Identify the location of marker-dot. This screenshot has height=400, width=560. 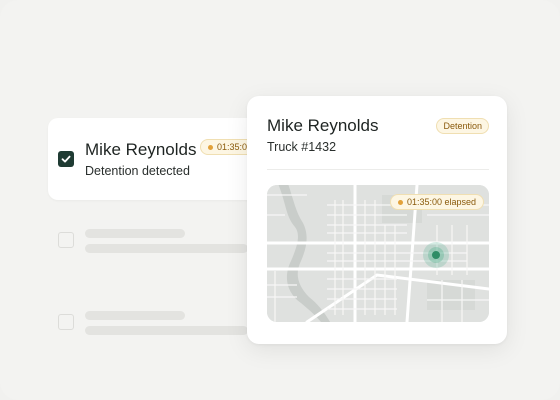
(436, 255).